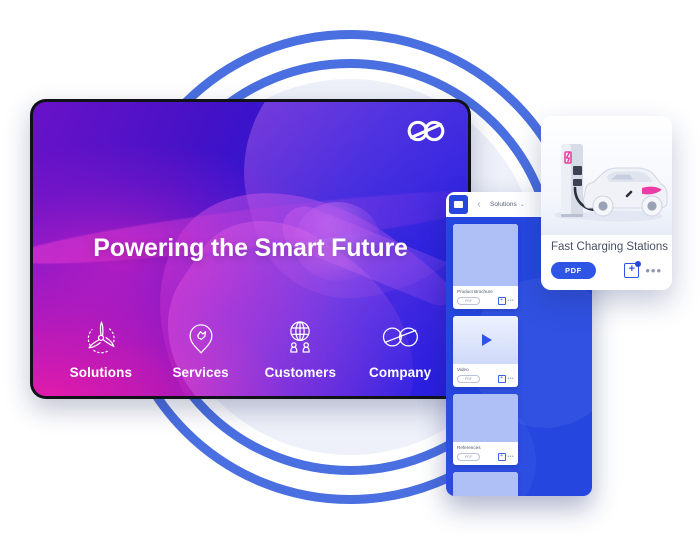  I want to click on product-card-body: Fast Charging Stations PDF + •••, so click(606, 262).